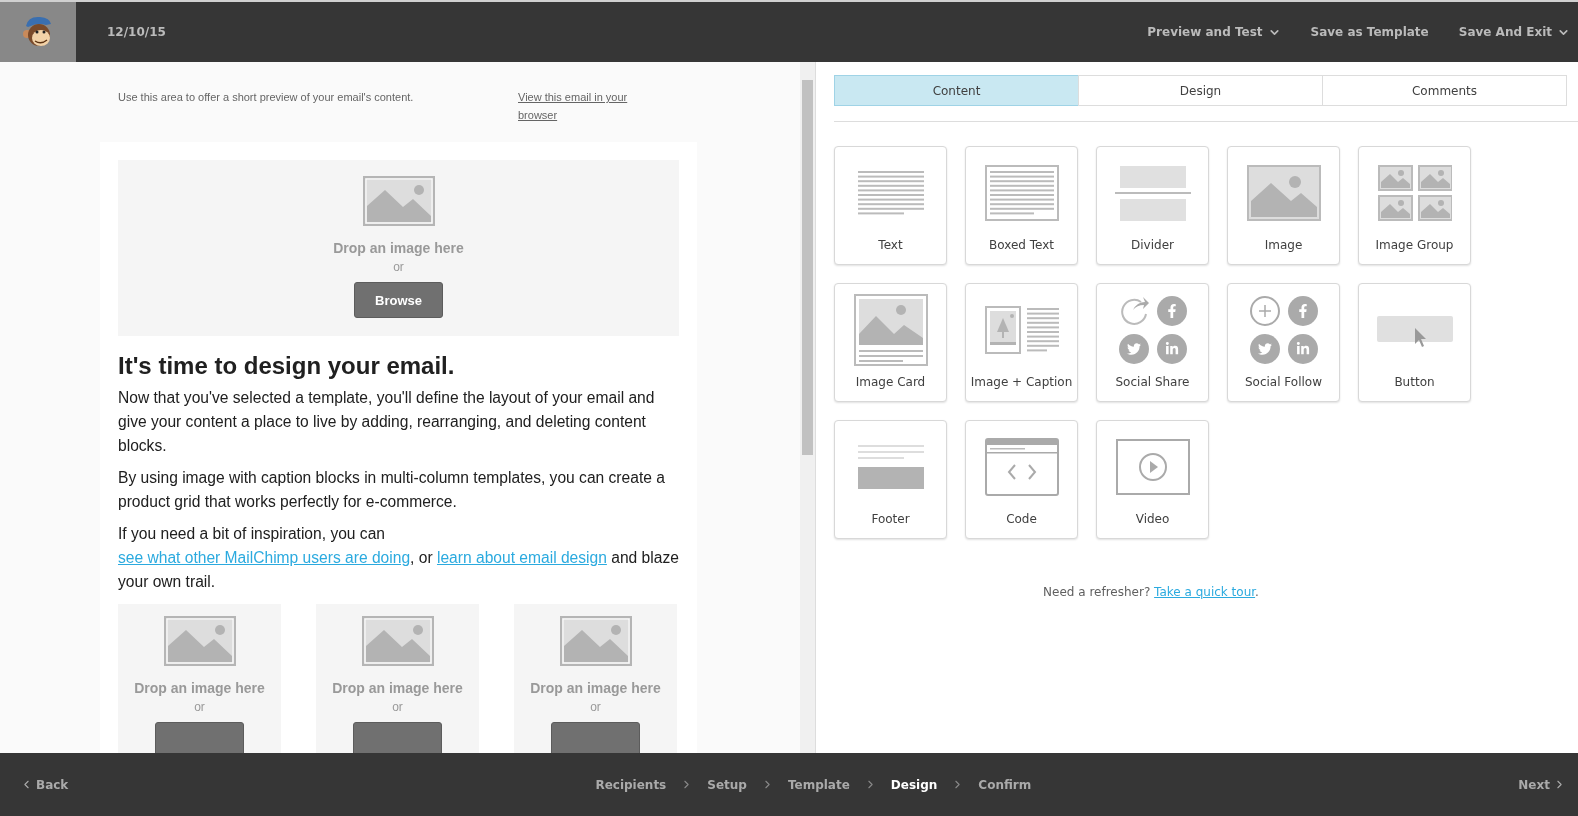 The height and width of the screenshot is (816, 1578). I want to click on image-drop-zone: Drop an image here or Browse, so click(398, 248).